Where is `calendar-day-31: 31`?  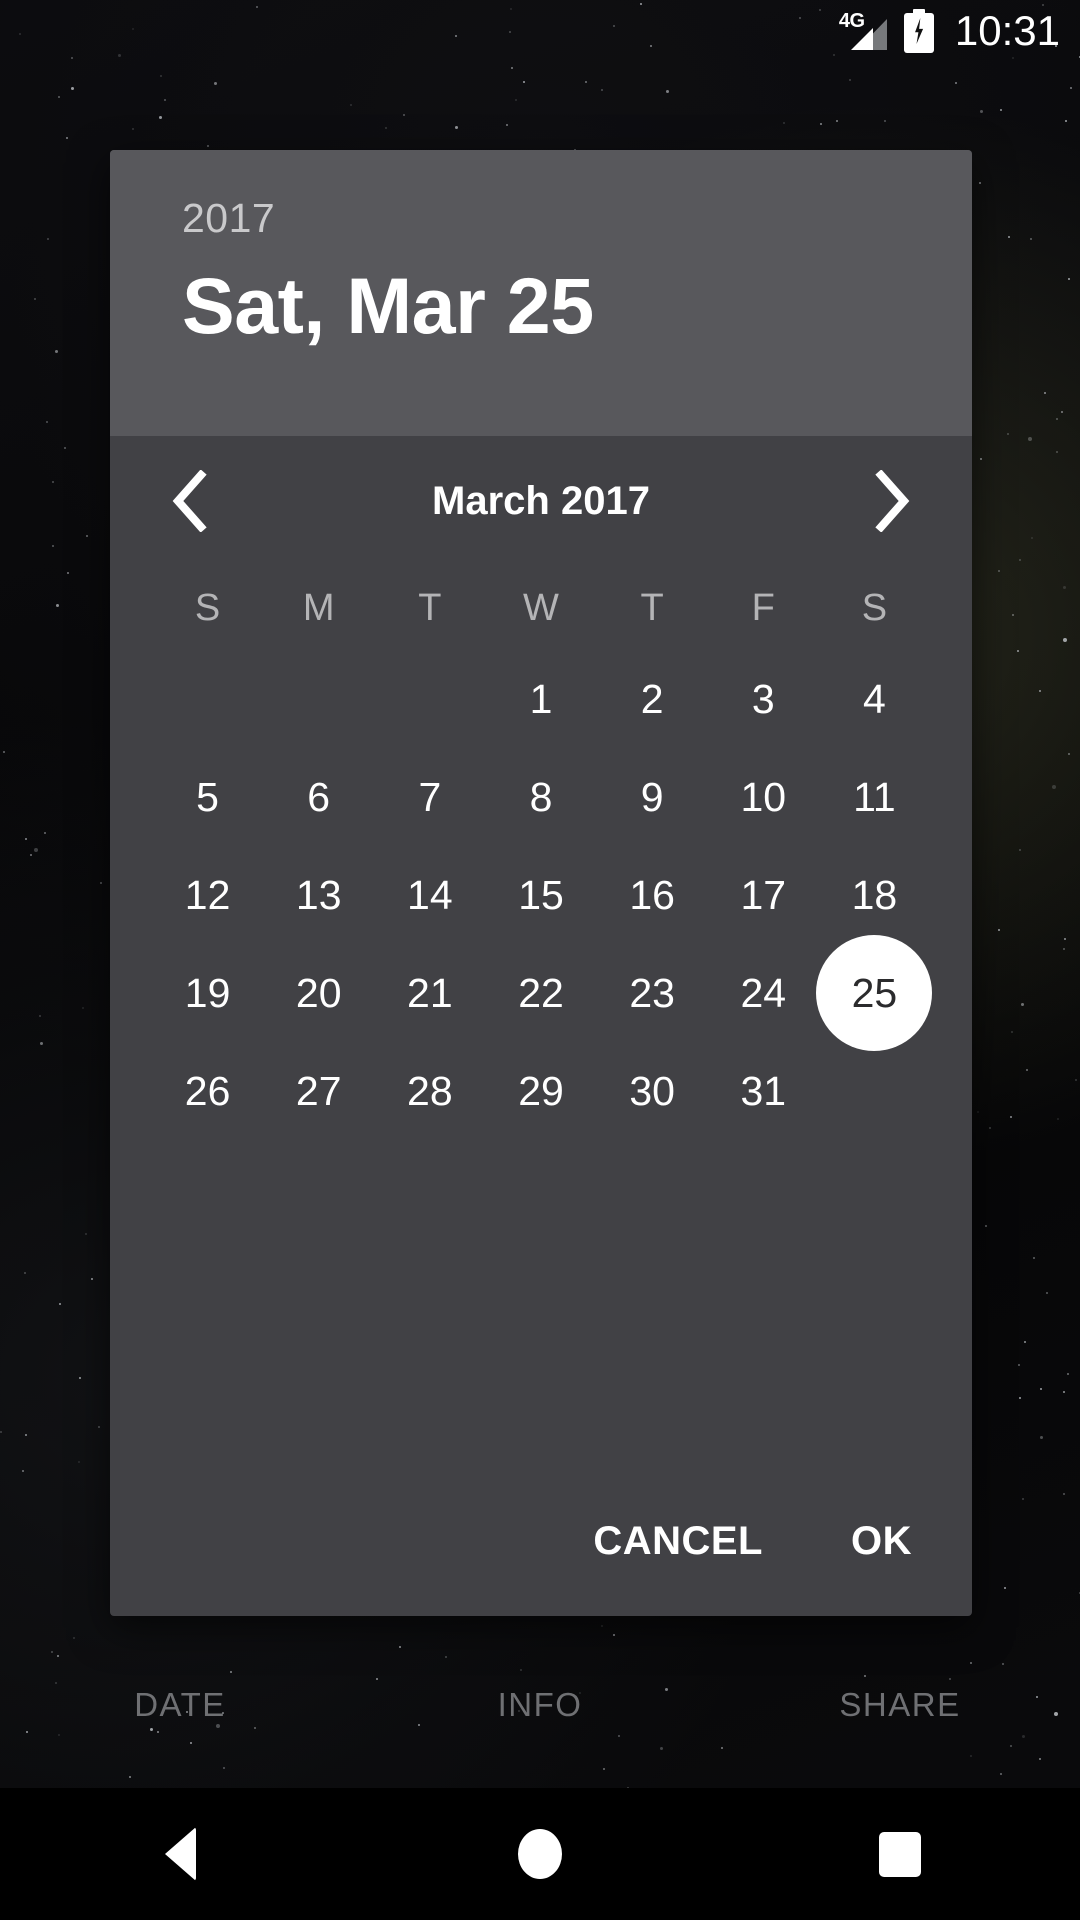 calendar-day-31: 31 is located at coordinates (763, 1091).